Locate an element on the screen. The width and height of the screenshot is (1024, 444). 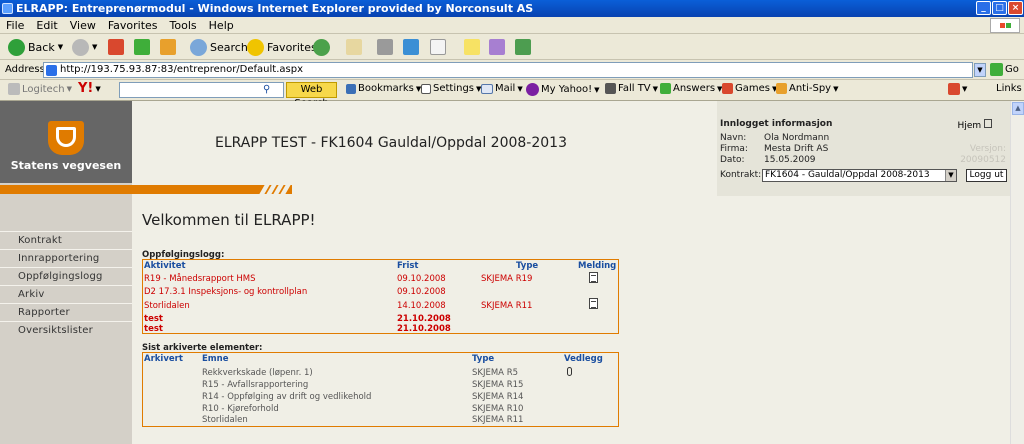
research-button is located at coordinates (497, 47).